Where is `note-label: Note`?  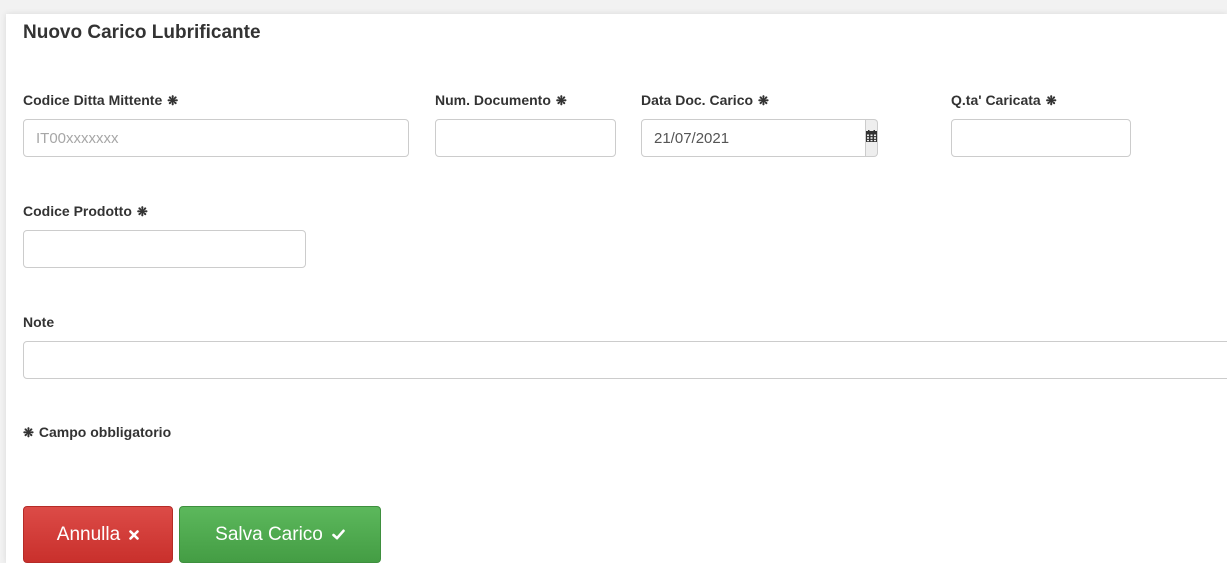 note-label: Note is located at coordinates (38, 322).